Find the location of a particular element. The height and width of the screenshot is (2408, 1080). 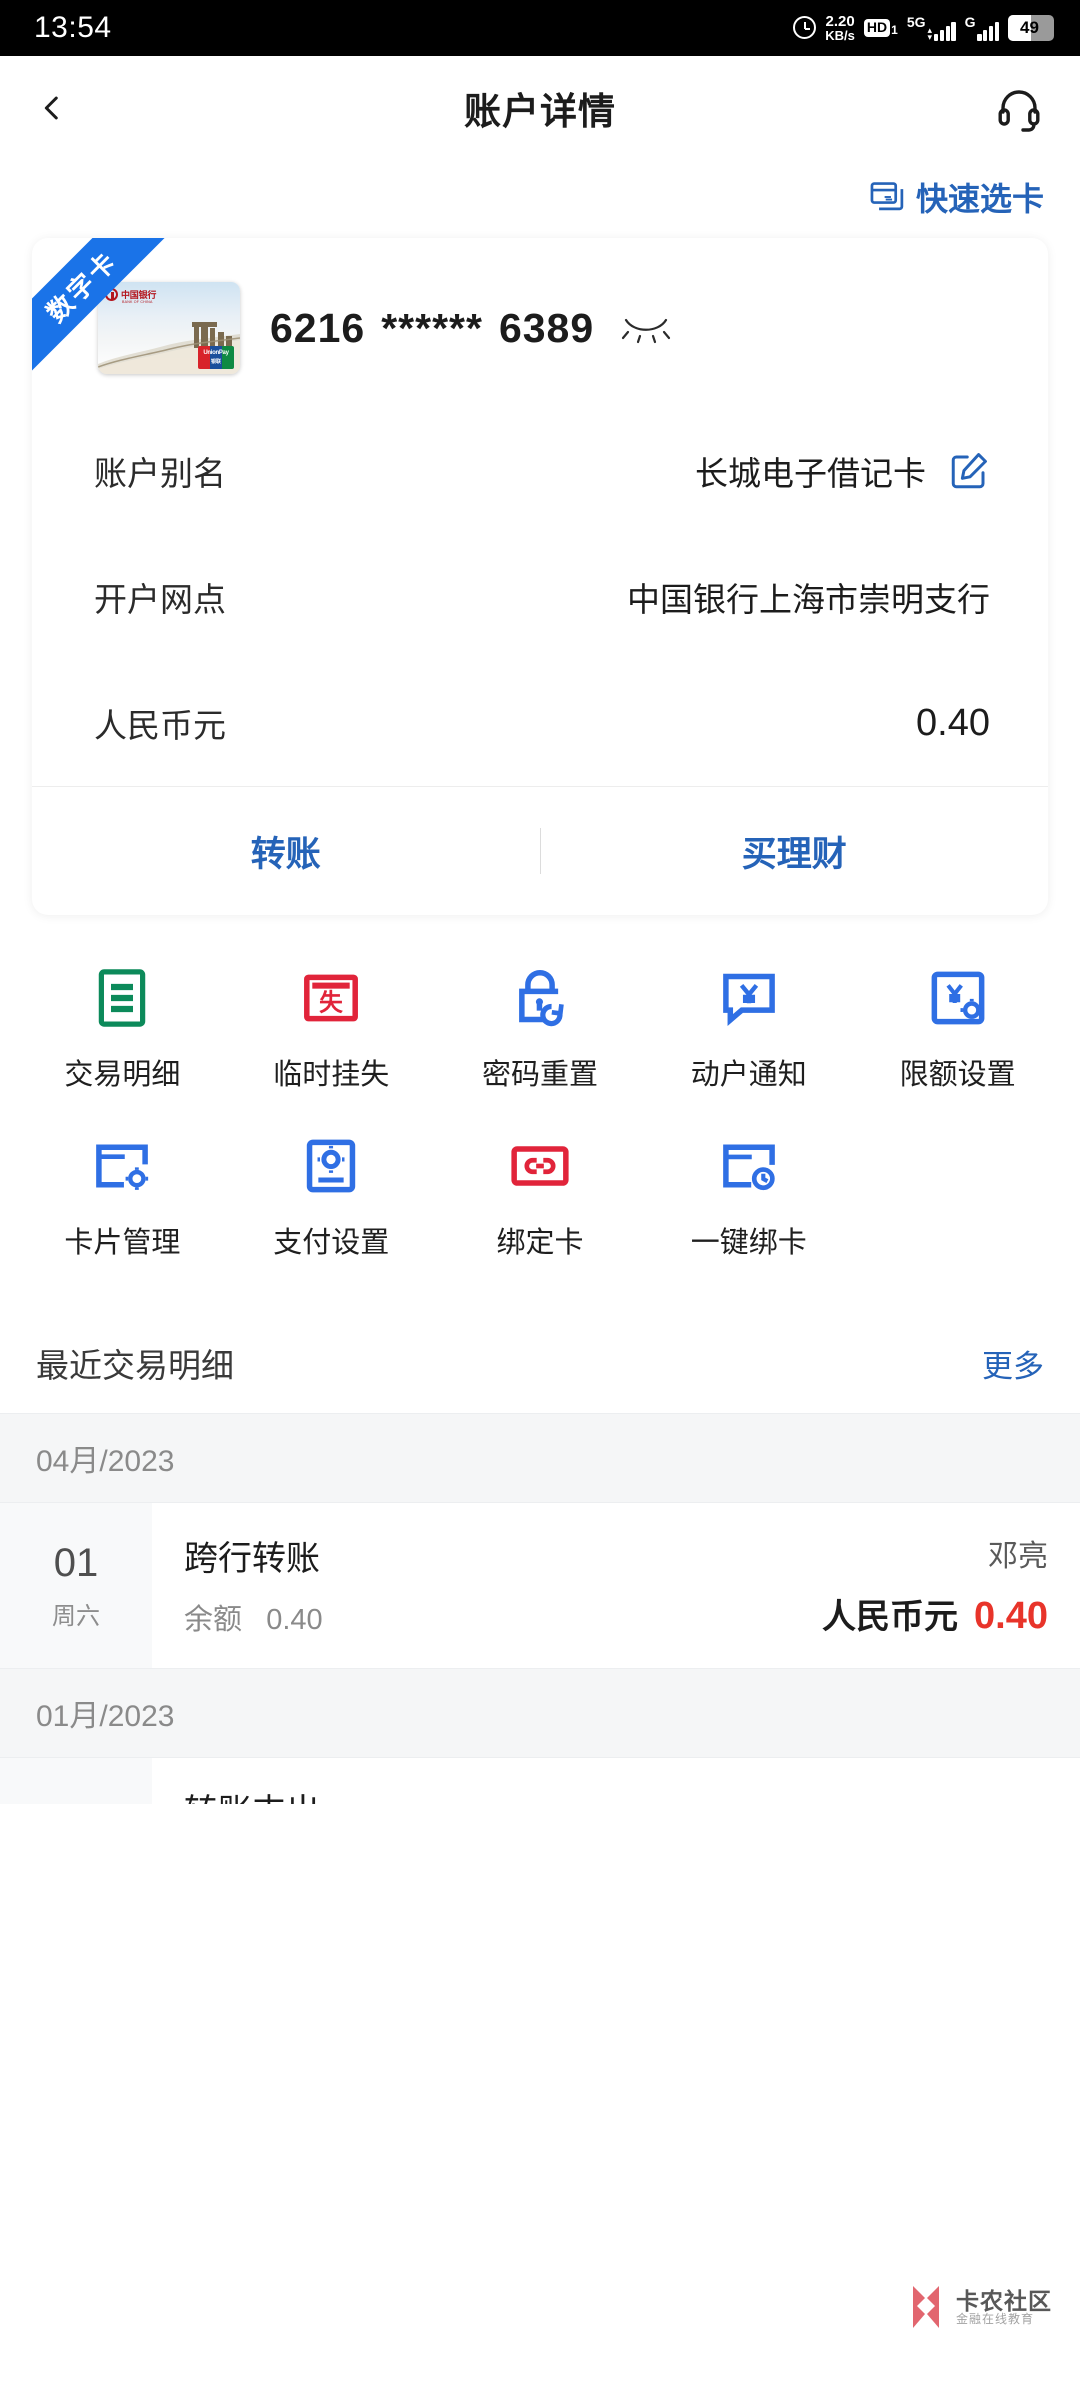

pay-settings-icon is located at coordinates (331, 1166).